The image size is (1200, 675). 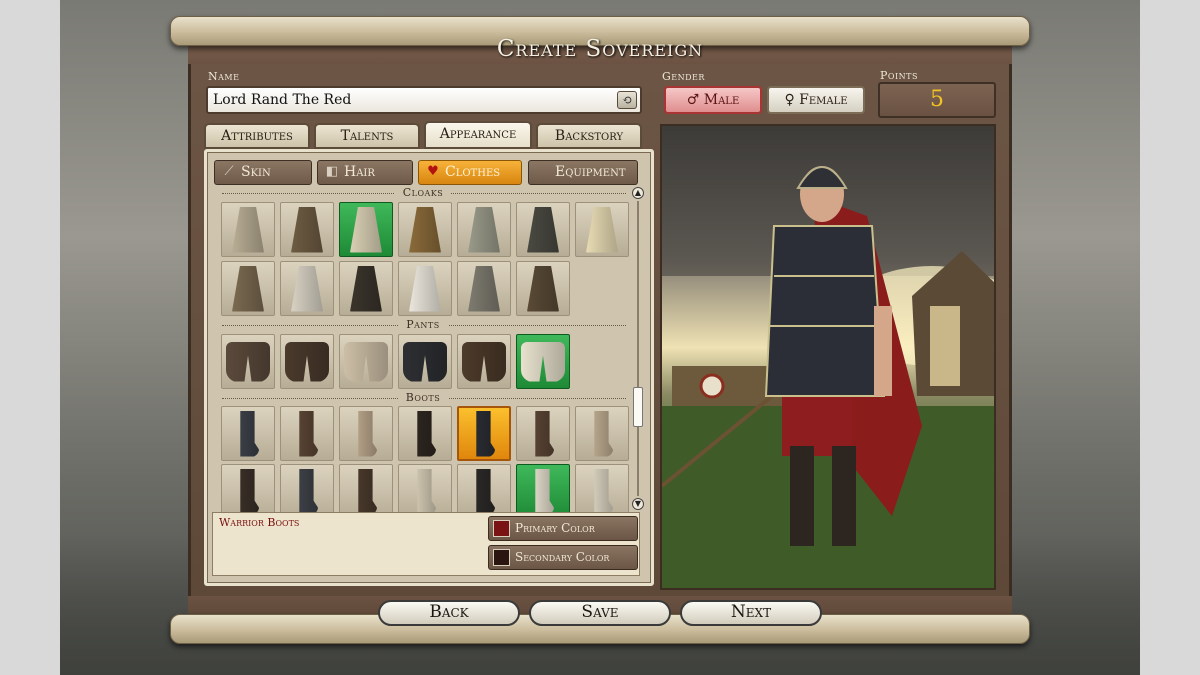 I want to click on subtab-equipment-label: Equipment, so click(x=590, y=172).